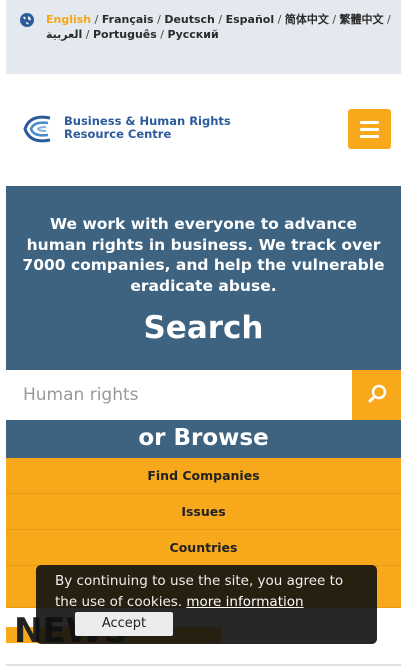 The width and height of the screenshot is (401, 667). I want to click on logo-icon, so click(37, 129).